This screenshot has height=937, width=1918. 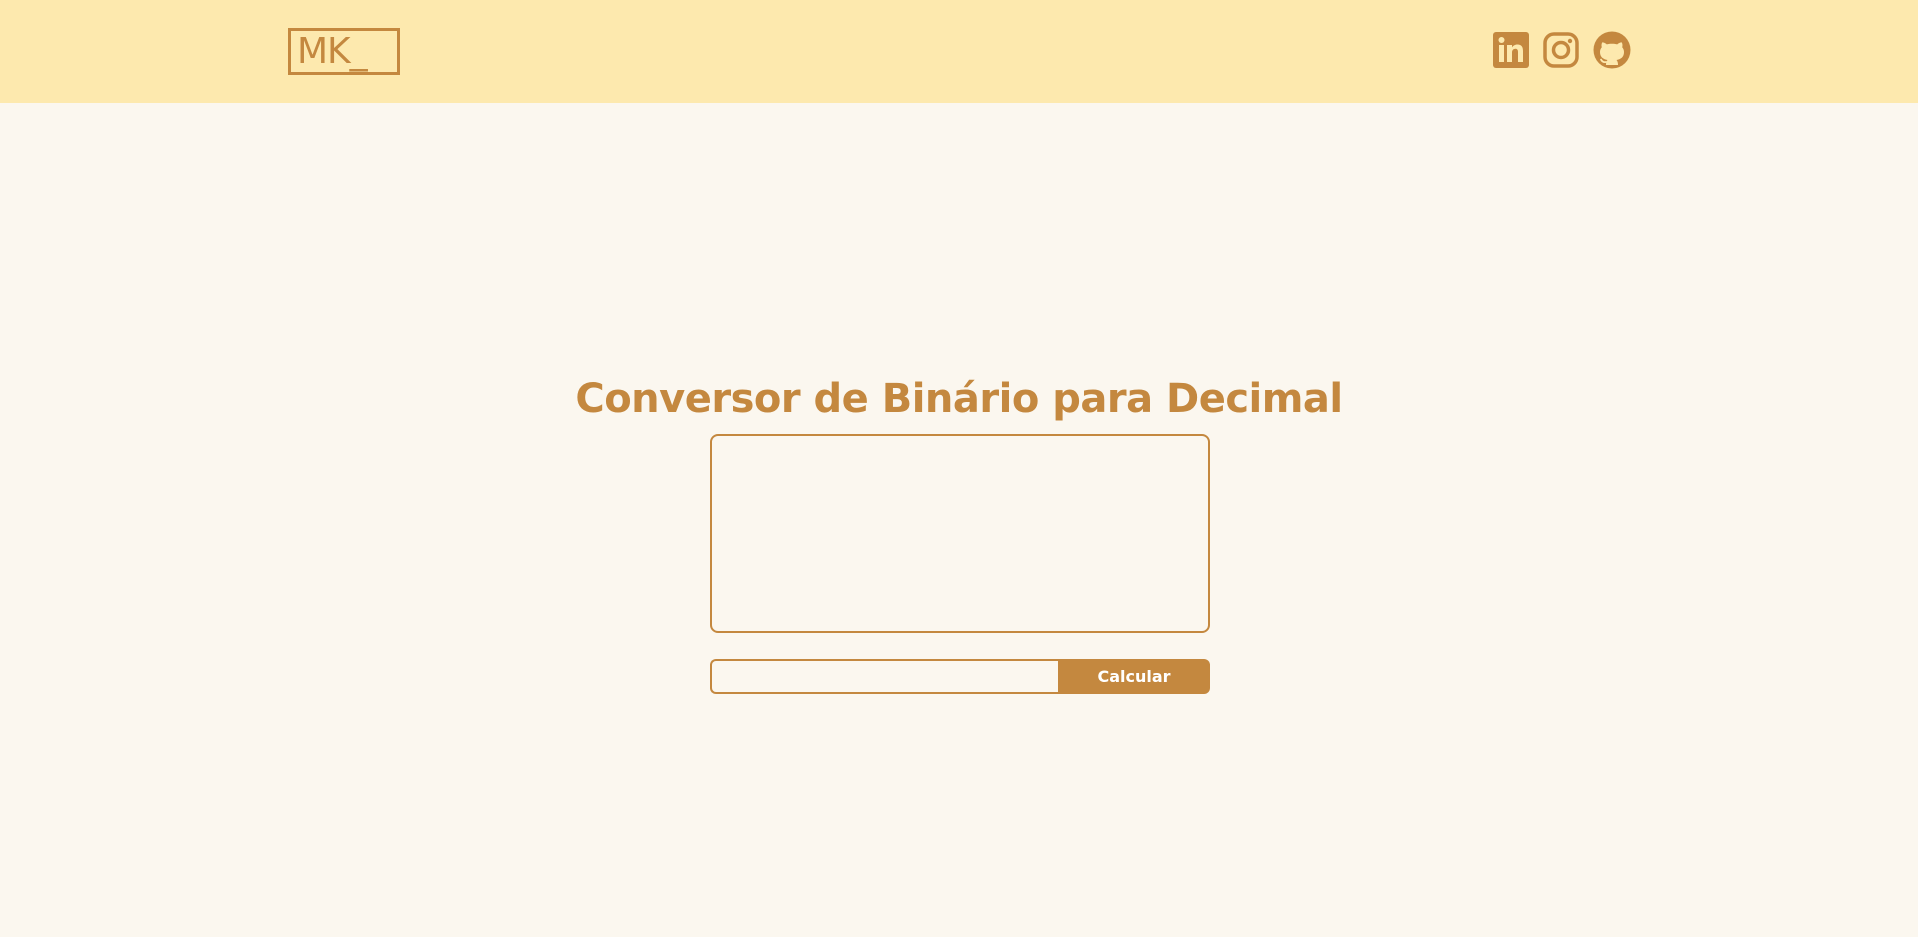 I want to click on page-title: Conversor de Binário para Decimal, so click(x=959, y=398).